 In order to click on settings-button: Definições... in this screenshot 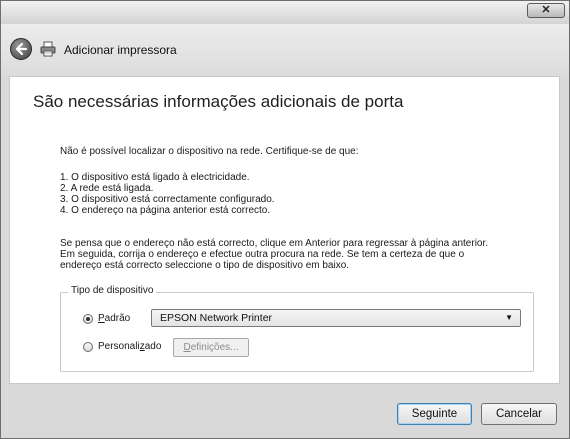, I will do `click(211, 347)`.